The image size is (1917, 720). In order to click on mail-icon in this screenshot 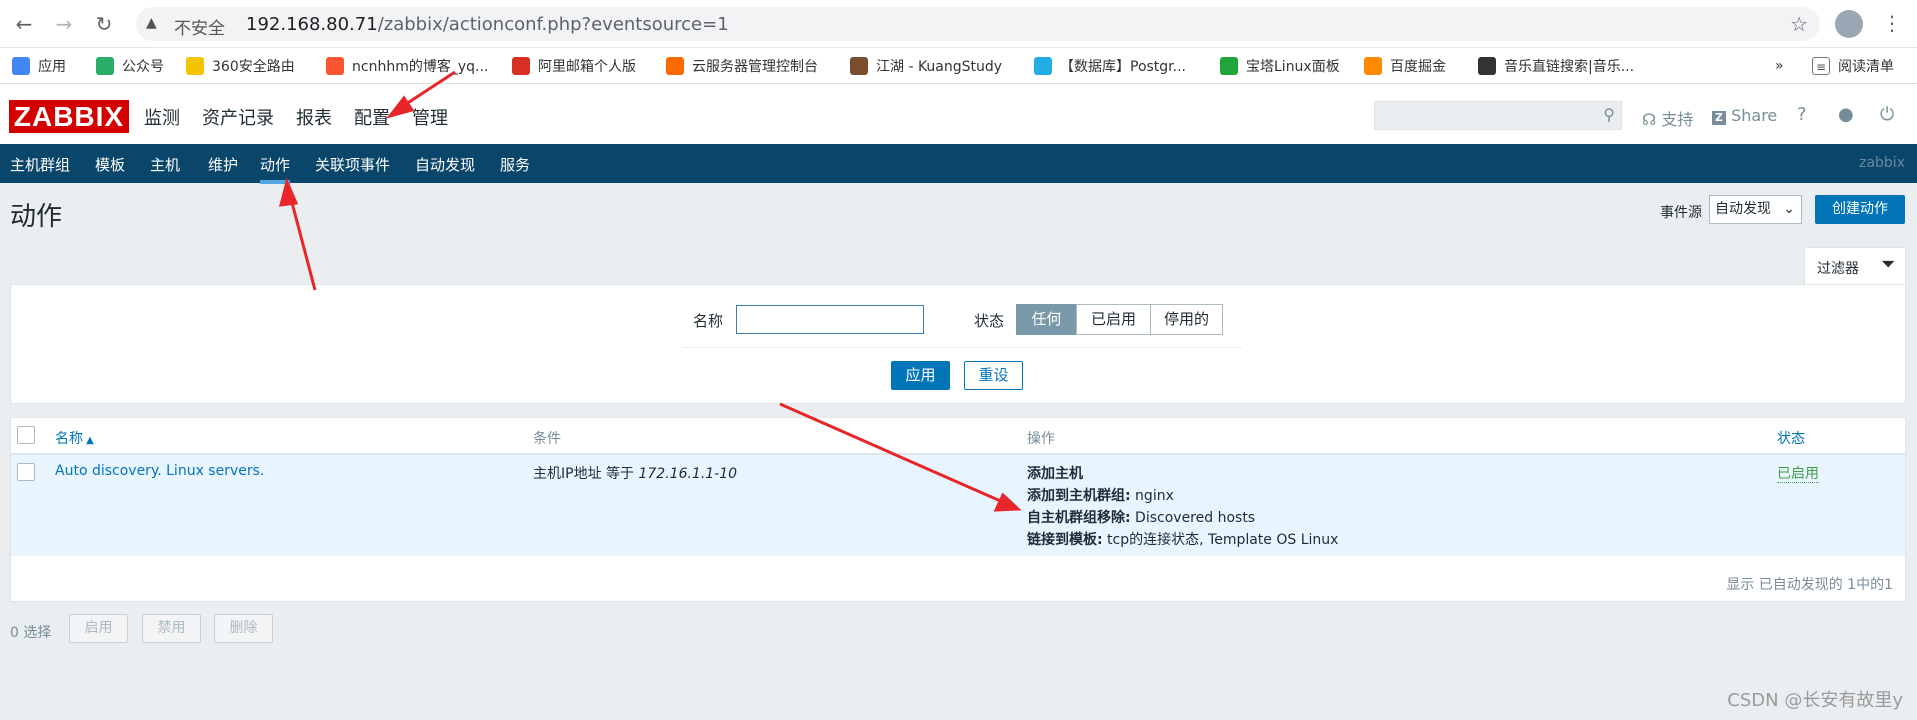, I will do `click(521, 66)`.